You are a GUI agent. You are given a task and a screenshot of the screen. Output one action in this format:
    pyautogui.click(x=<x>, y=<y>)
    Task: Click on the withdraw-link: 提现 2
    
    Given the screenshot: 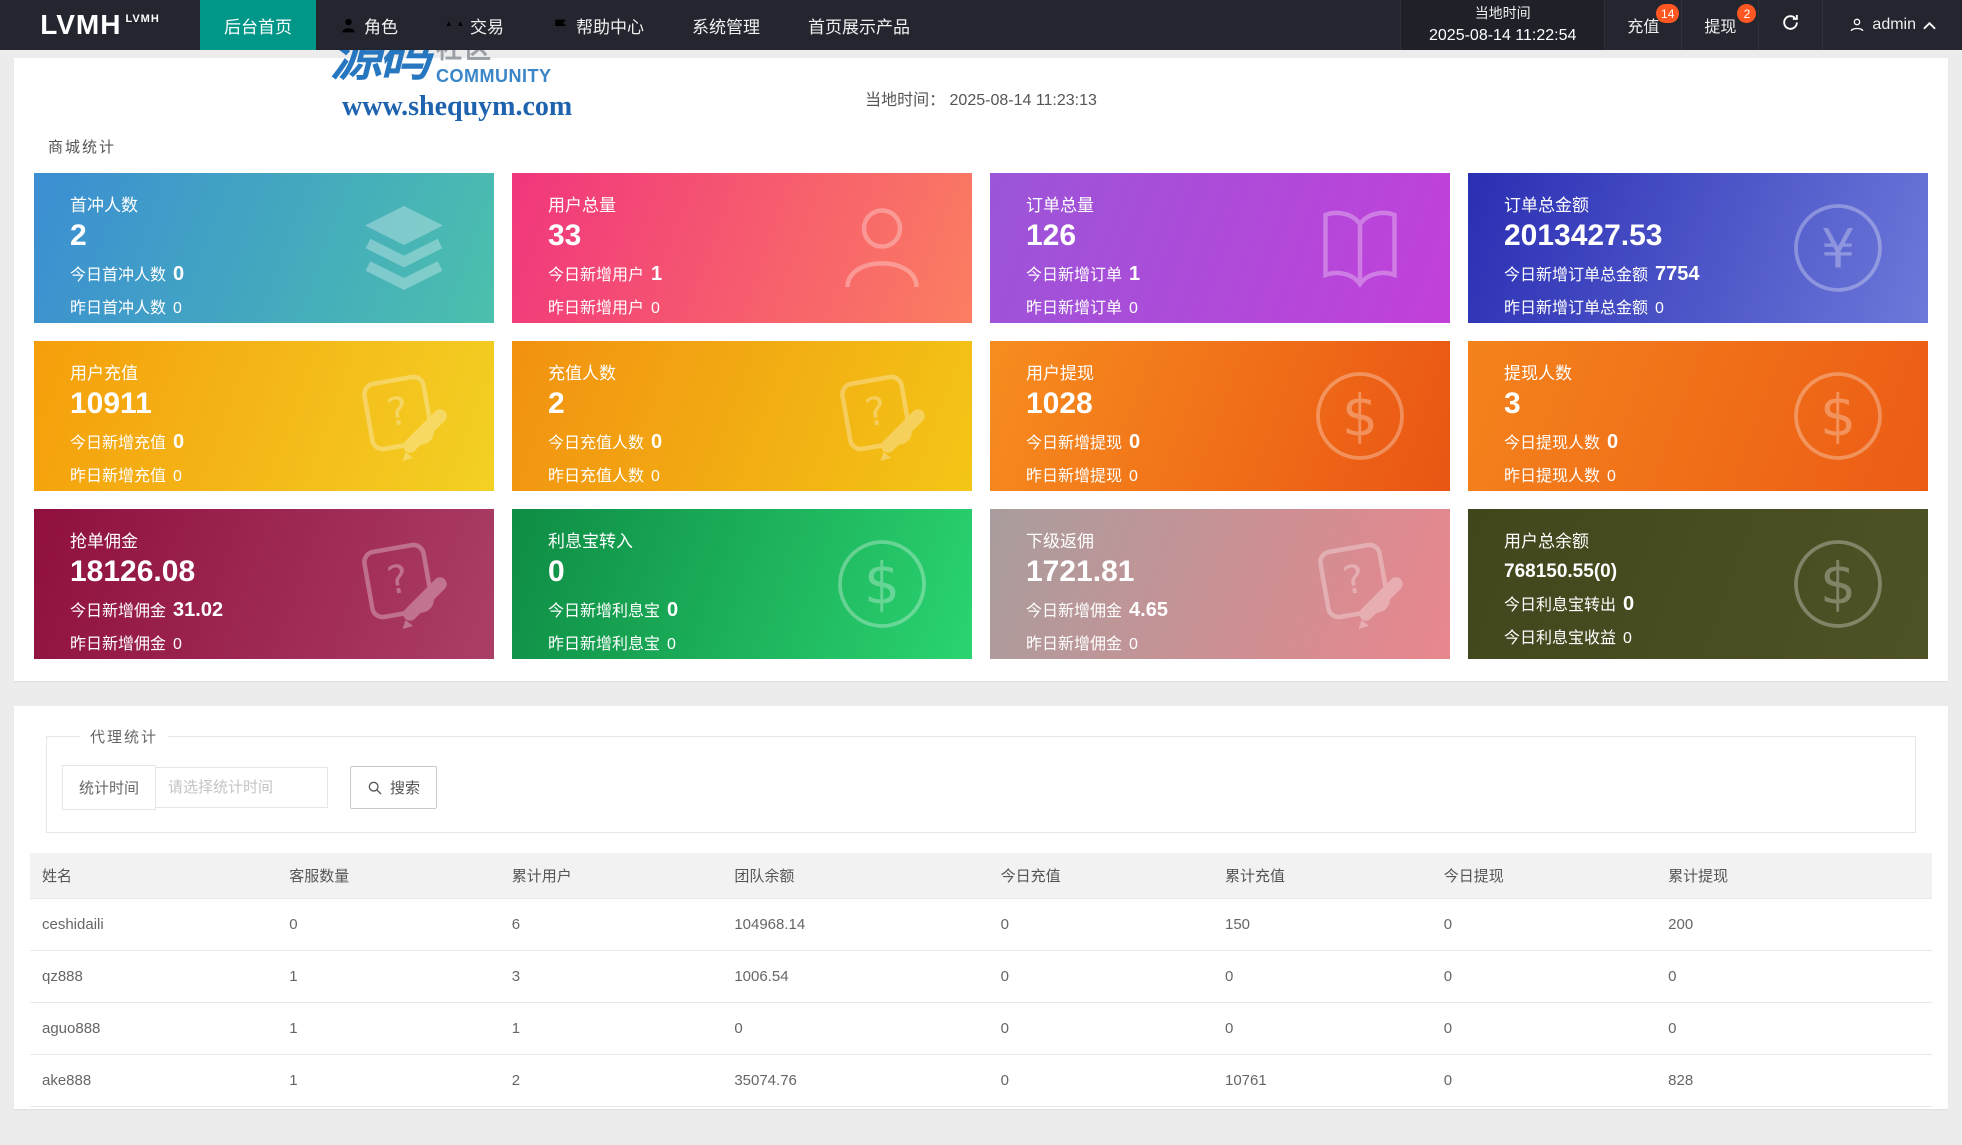 What is the action you would take?
    pyautogui.click(x=1721, y=25)
    